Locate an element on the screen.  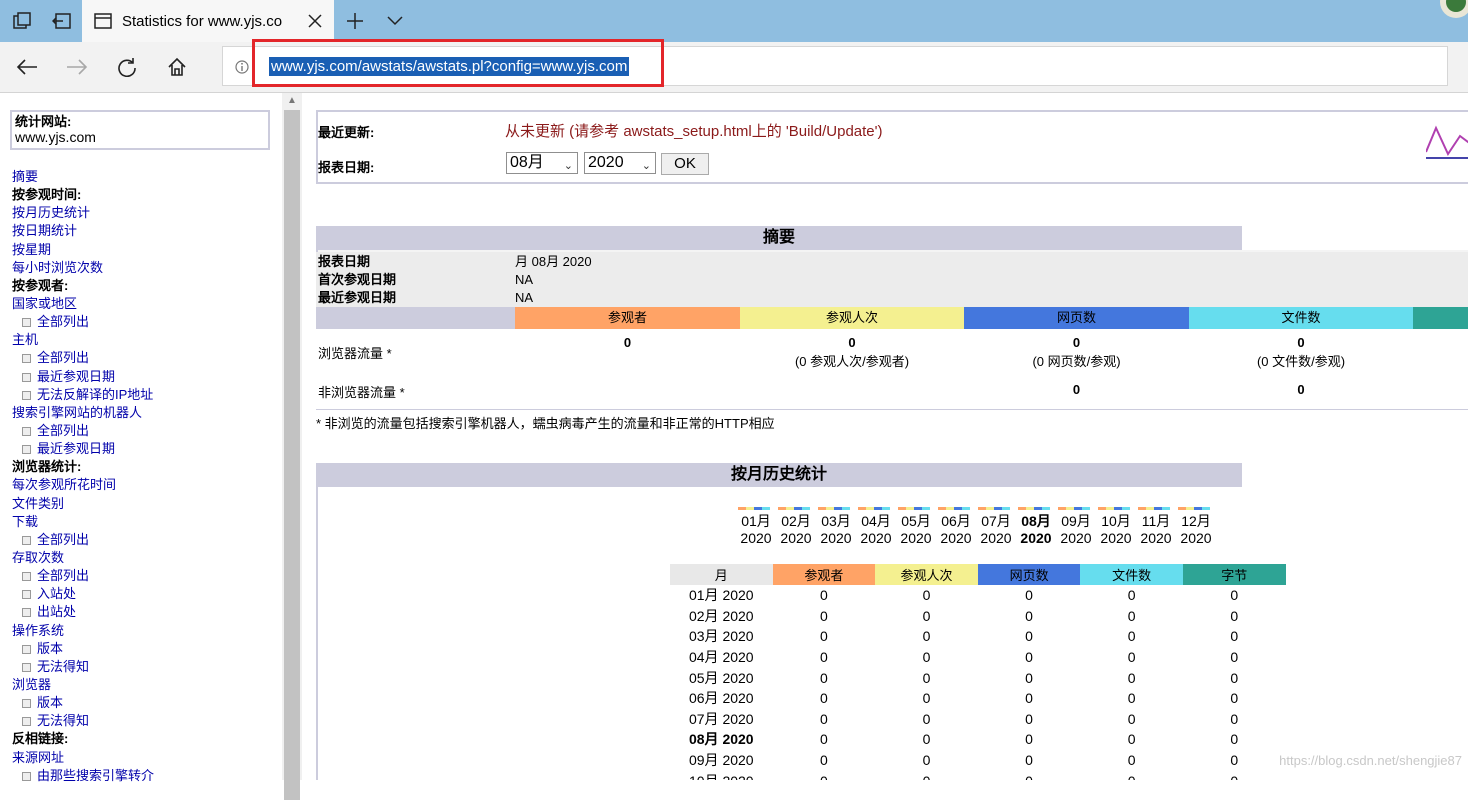
refresh-icon is located at coordinates (127, 67).